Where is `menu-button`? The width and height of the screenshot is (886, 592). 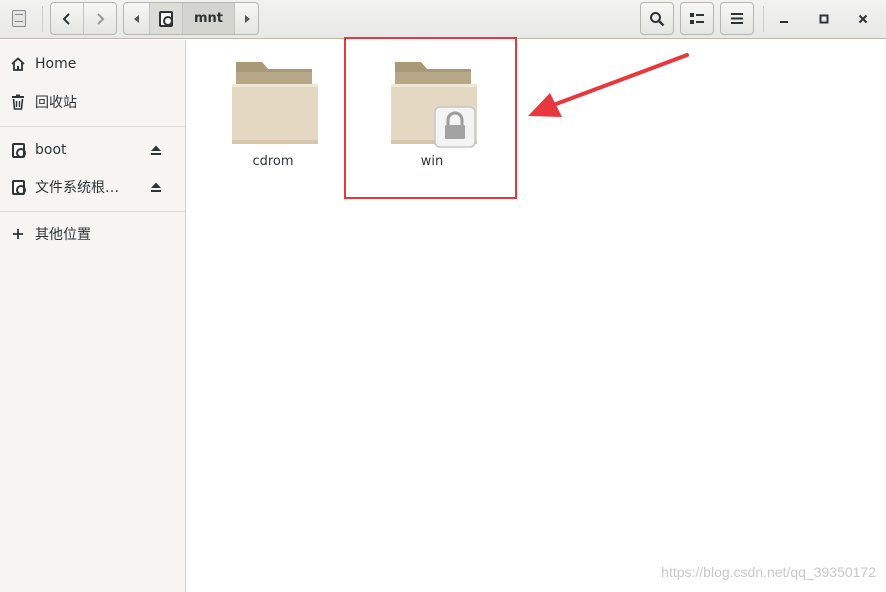
menu-button is located at coordinates (737, 18).